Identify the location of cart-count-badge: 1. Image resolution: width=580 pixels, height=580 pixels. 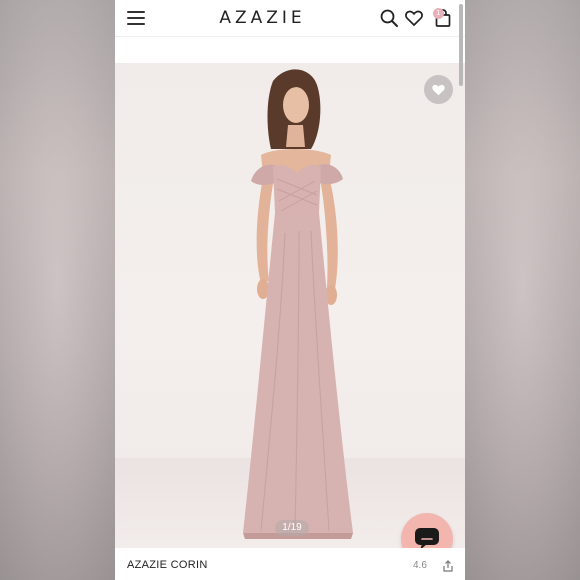
(438, 13).